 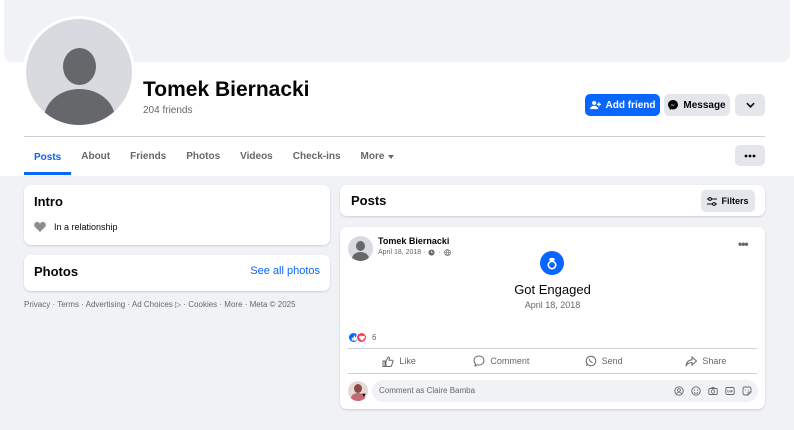 I want to click on reactions-summary: 6, so click(x=362, y=337).